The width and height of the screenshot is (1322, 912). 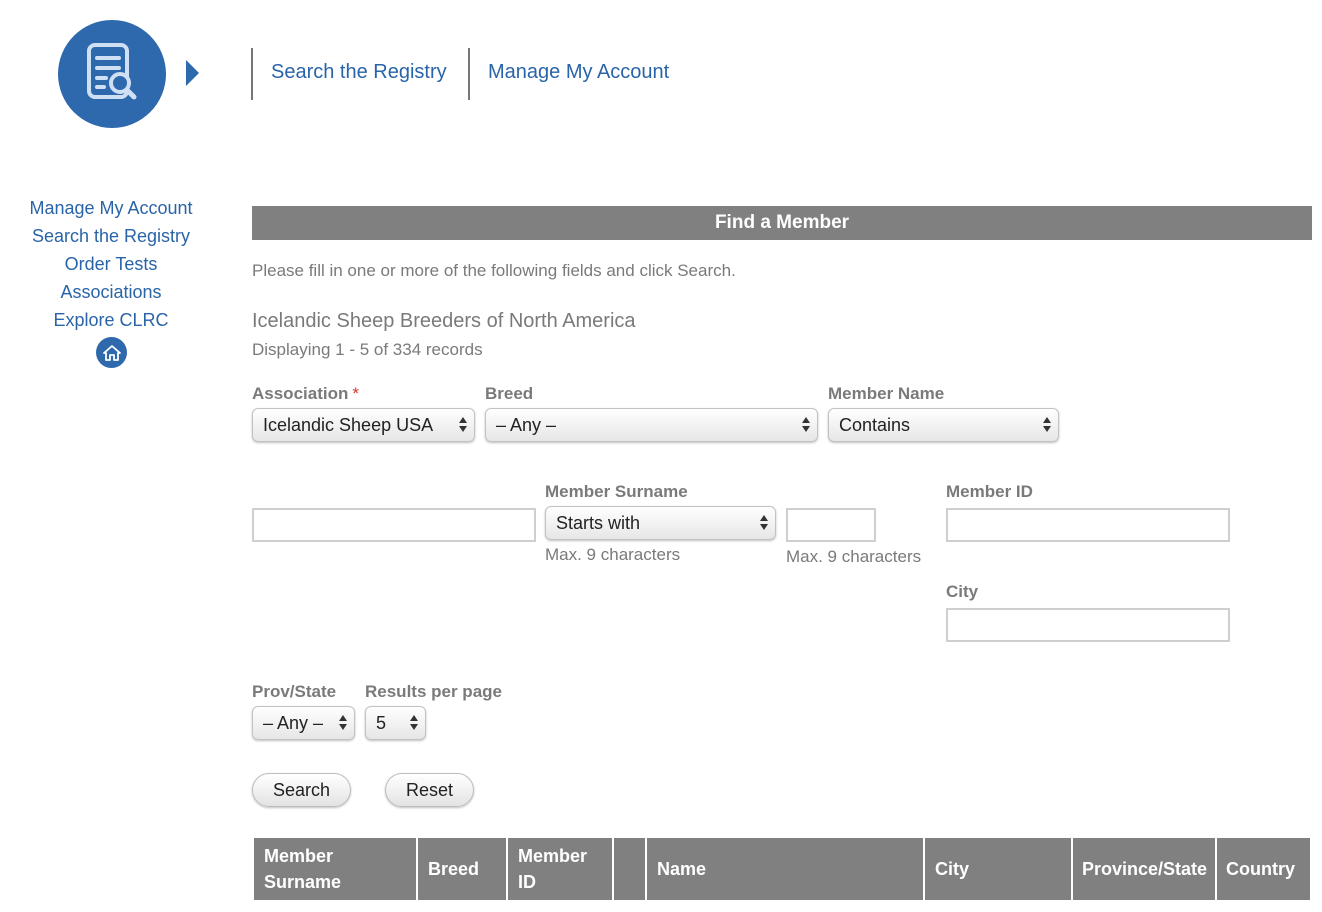 I want to click on breed-select: – Any –, so click(x=651, y=425).